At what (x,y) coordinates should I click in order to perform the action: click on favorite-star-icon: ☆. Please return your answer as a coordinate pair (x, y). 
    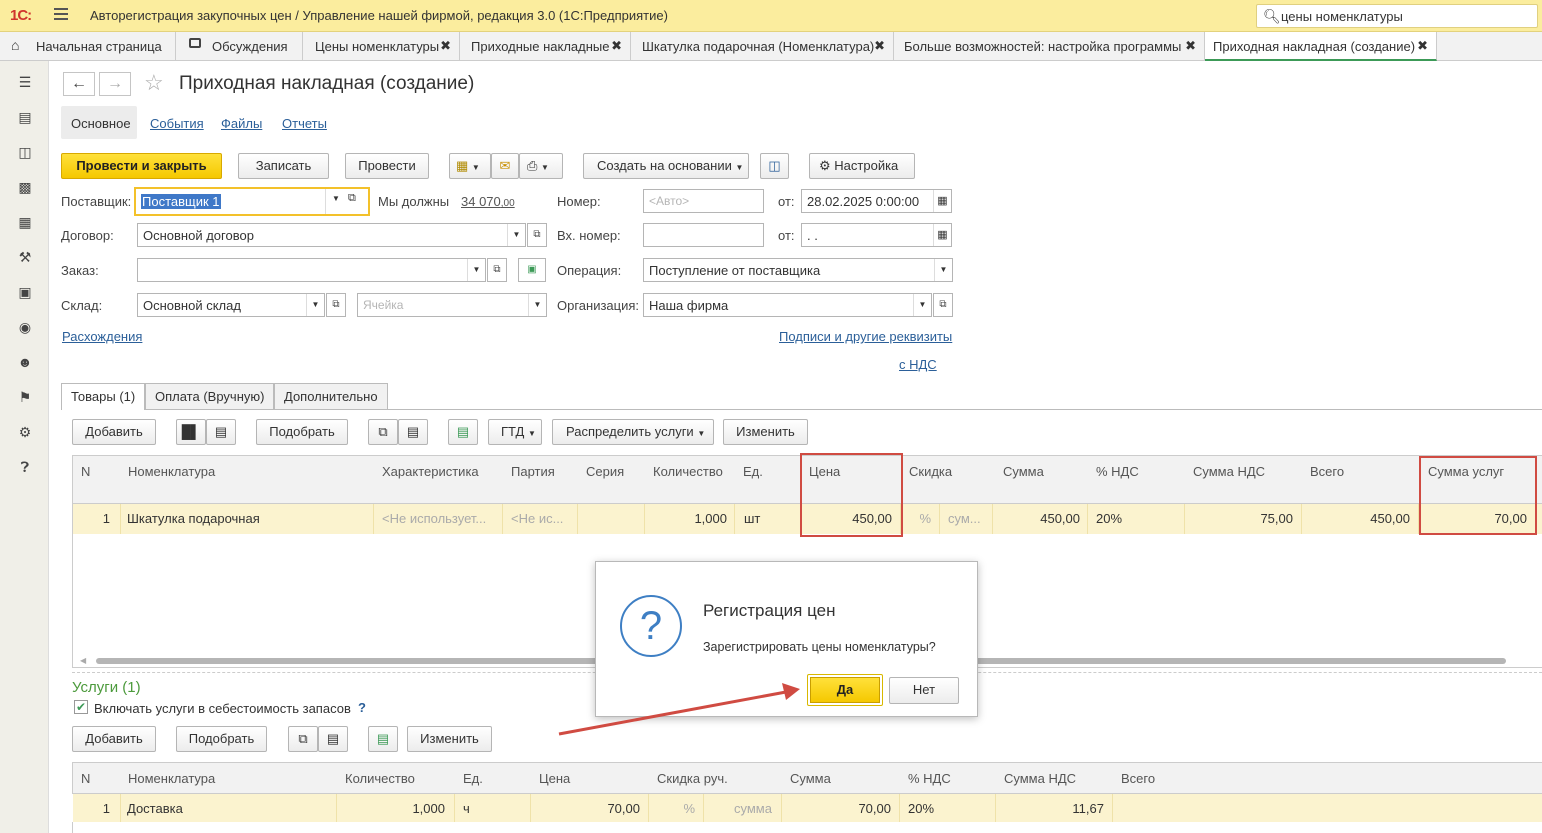
    Looking at the image, I should click on (154, 83).